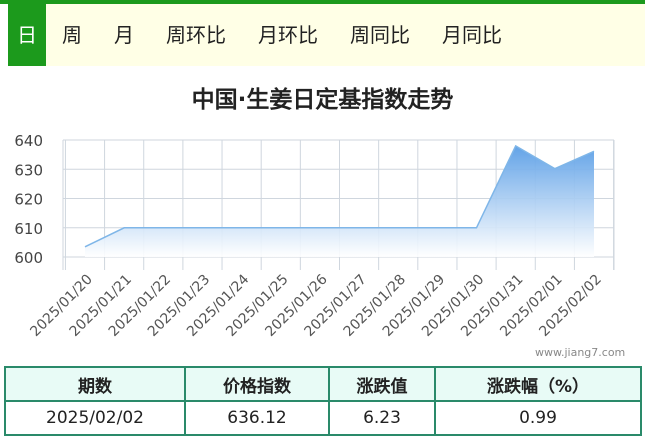  Describe the element at coordinates (580, 352) in the screenshot. I see `watermark: www.jiang7.com` at that location.